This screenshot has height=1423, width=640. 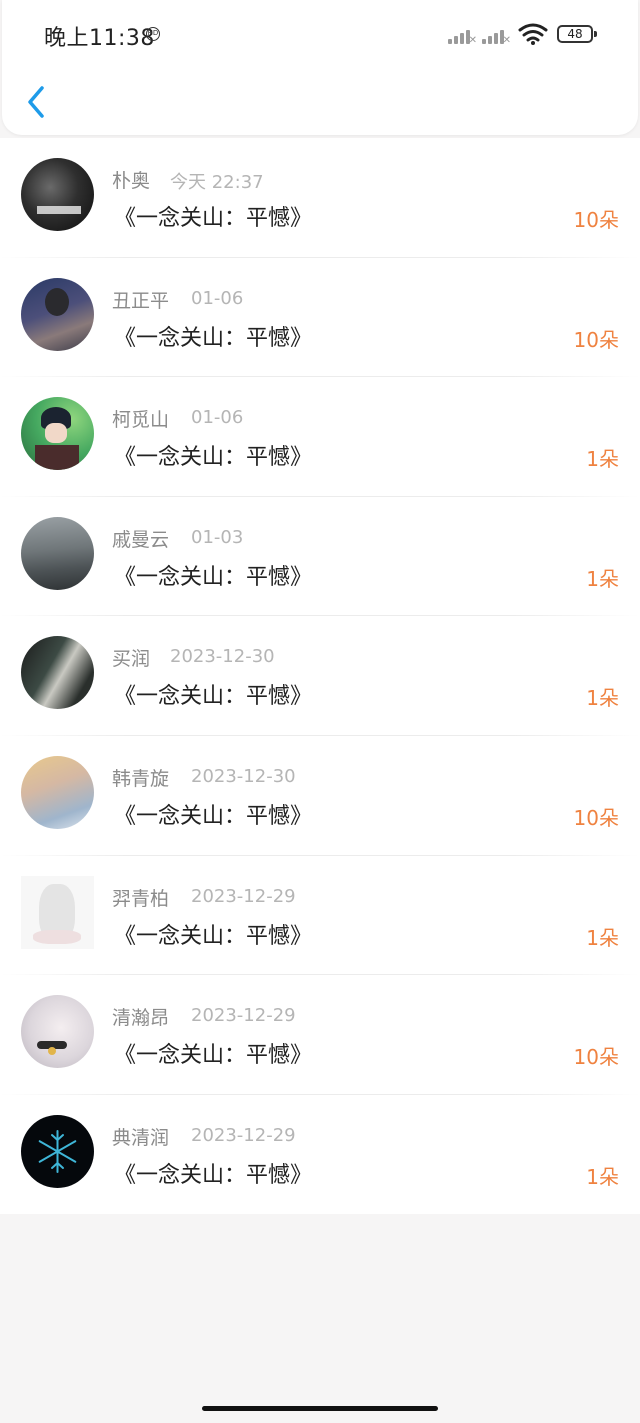 I want to click on sender-name: 丑正平, so click(x=141, y=300).